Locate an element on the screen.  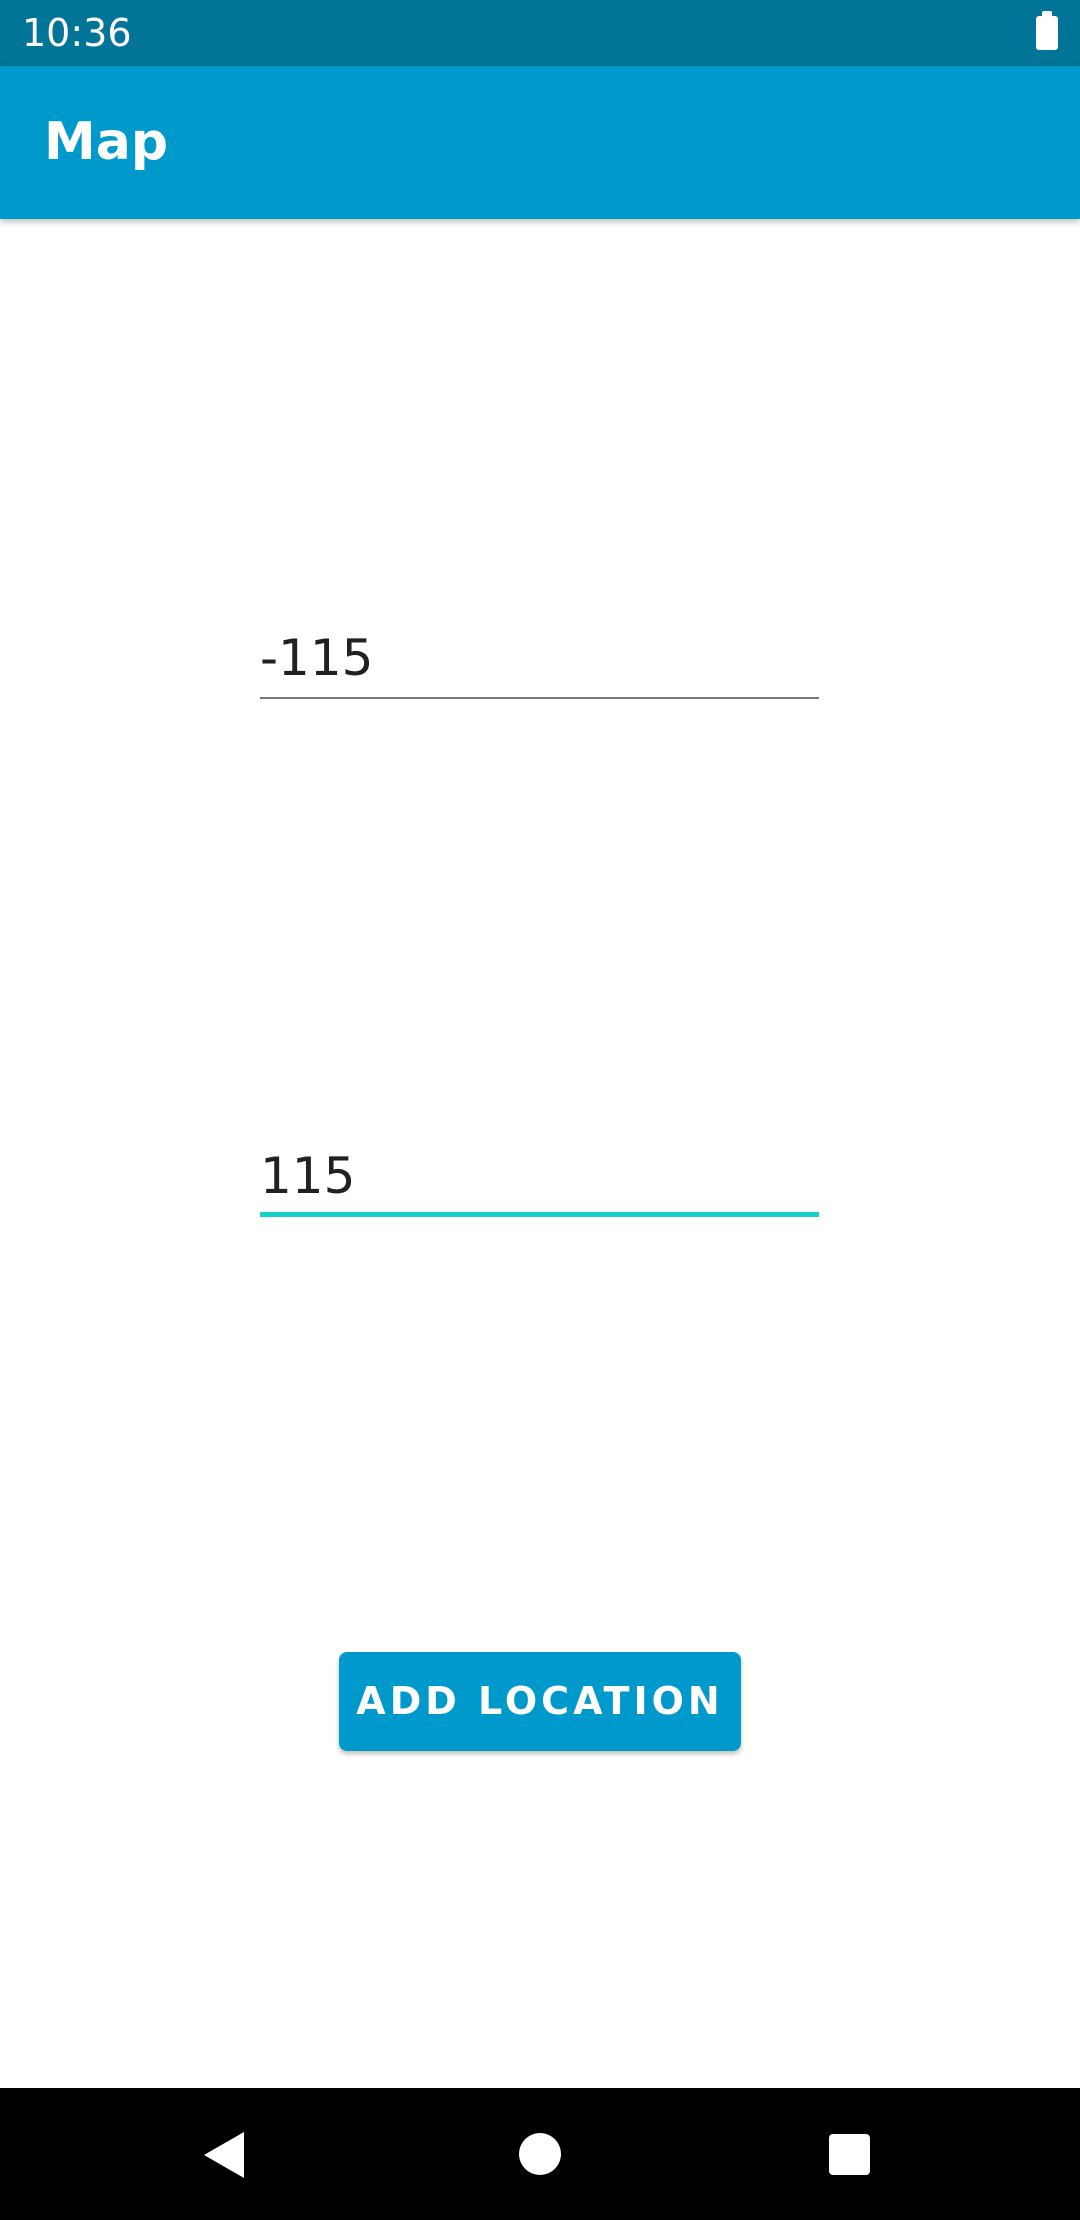
app-bar: Map is located at coordinates (540, 142).